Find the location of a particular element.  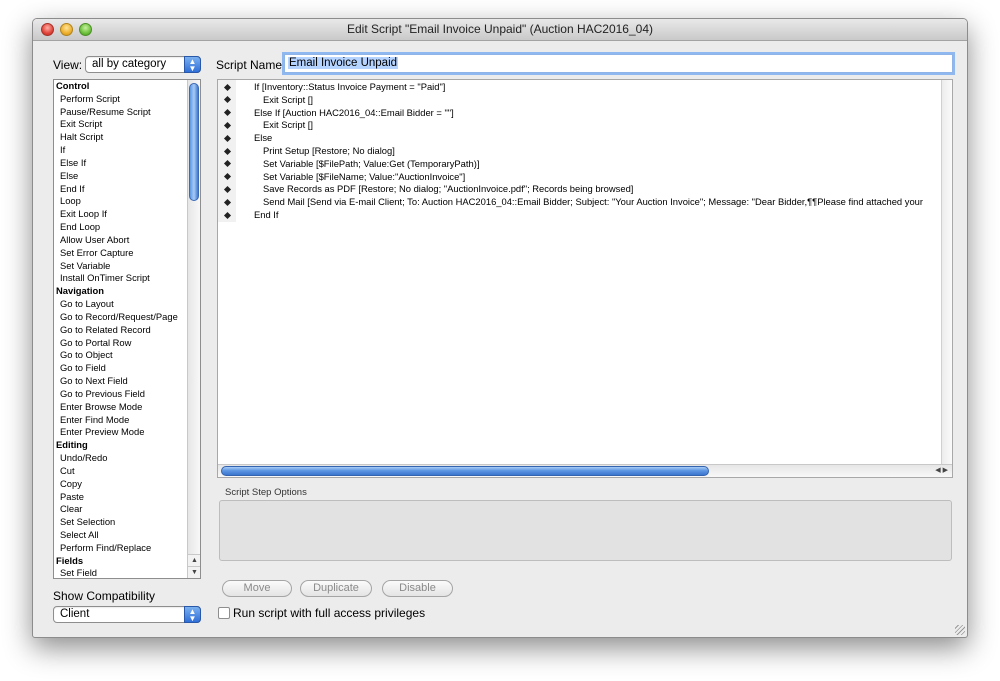

step-item: Go to Field is located at coordinates (127, 368).